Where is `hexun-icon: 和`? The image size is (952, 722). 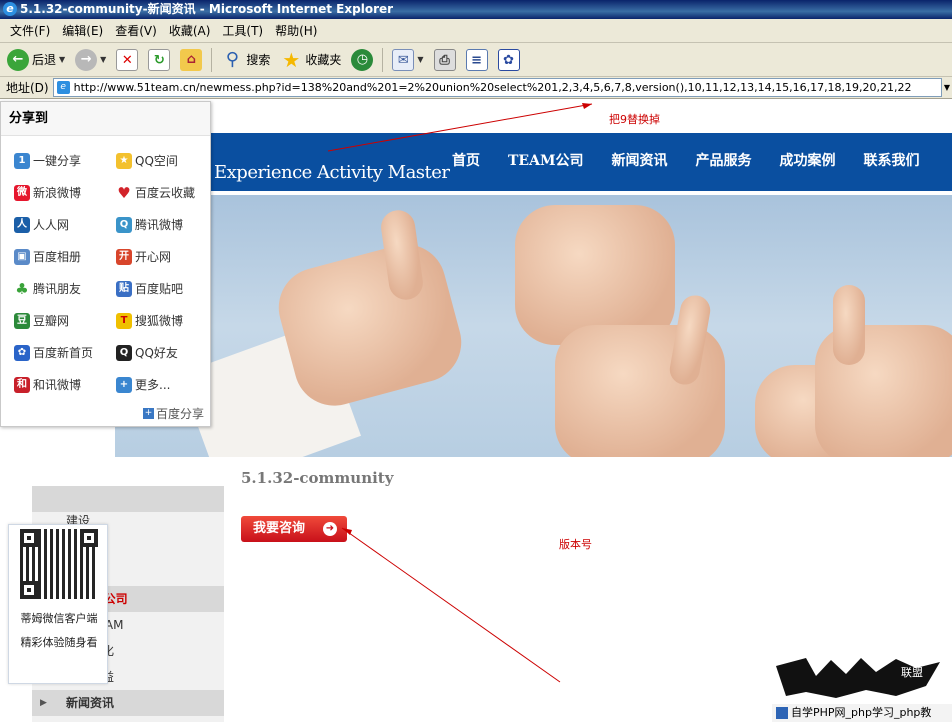
hexun-icon: 和 is located at coordinates (22, 384).